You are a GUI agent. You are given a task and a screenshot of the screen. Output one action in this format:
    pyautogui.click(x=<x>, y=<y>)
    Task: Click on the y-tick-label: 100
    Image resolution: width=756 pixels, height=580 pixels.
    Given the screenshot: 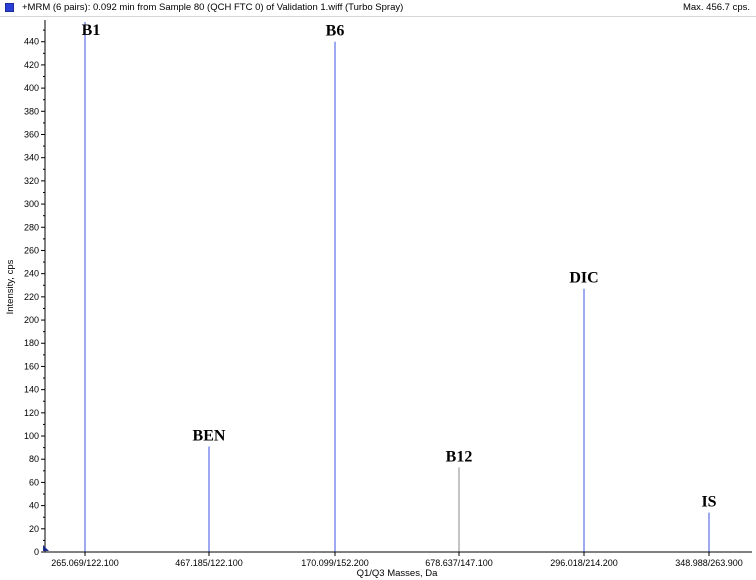 What is the action you would take?
    pyautogui.click(x=31, y=436)
    